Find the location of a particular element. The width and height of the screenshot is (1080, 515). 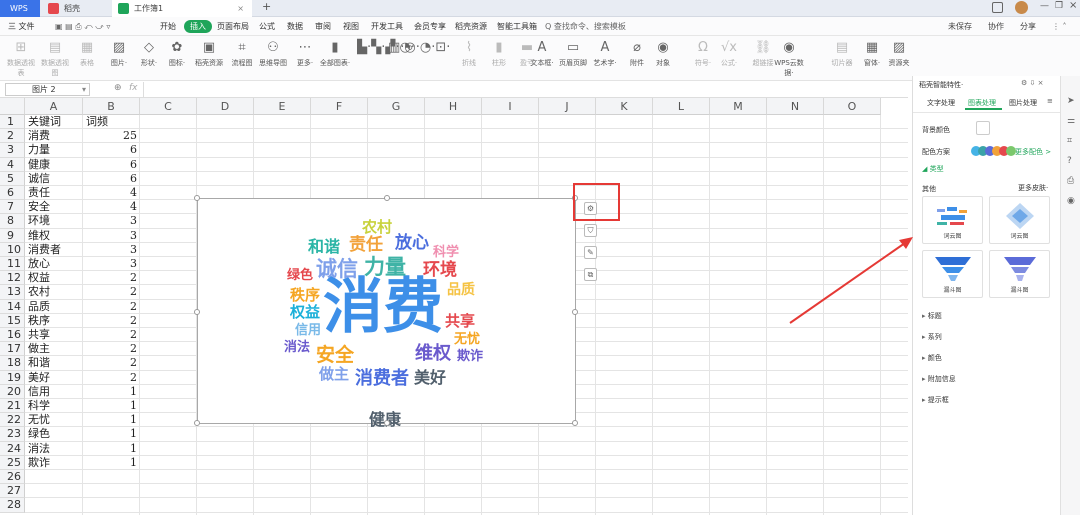

cell-keyword: 绿色 is located at coordinates (39, 434).